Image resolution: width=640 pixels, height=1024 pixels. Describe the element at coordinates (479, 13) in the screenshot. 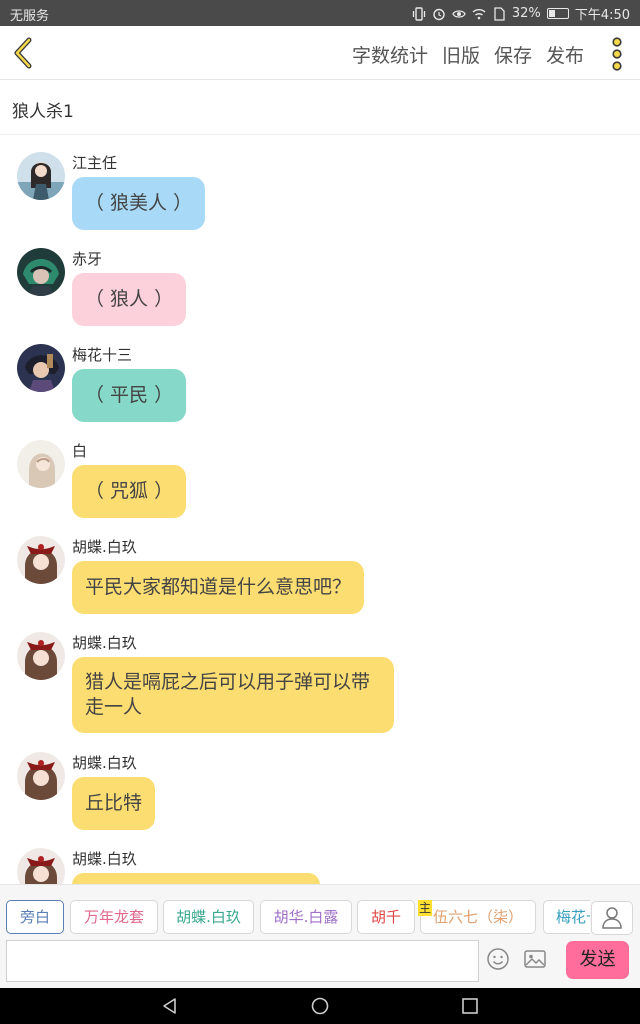

I see `wifi-icon` at that location.